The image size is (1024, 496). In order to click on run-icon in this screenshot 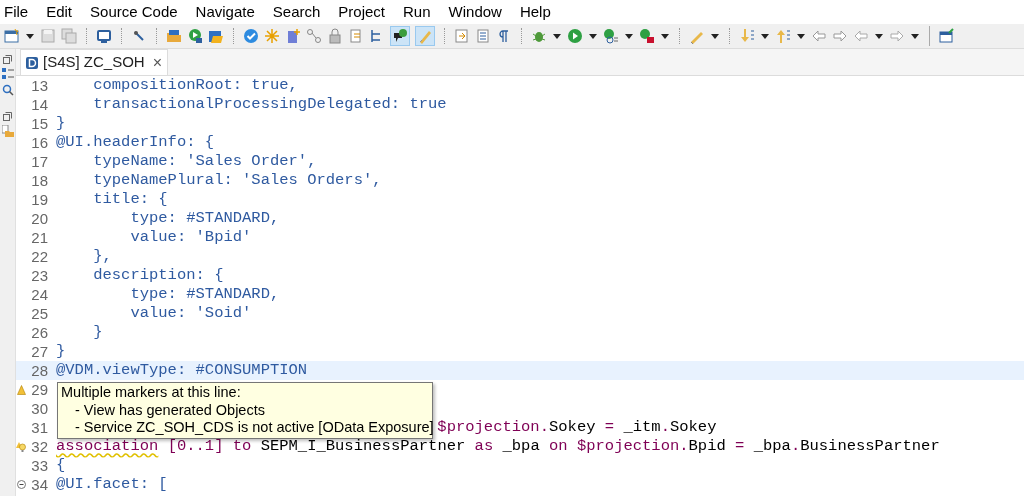, I will do `click(575, 36)`.